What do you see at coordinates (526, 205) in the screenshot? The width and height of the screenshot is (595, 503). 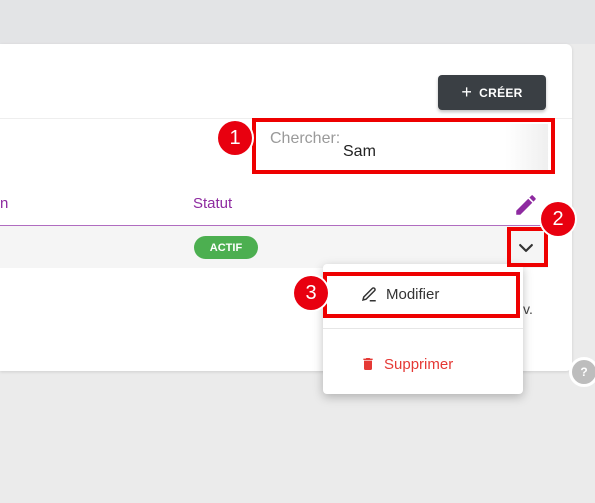 I see `edit-column-pencil-icon` at bounding box center [526, 205].